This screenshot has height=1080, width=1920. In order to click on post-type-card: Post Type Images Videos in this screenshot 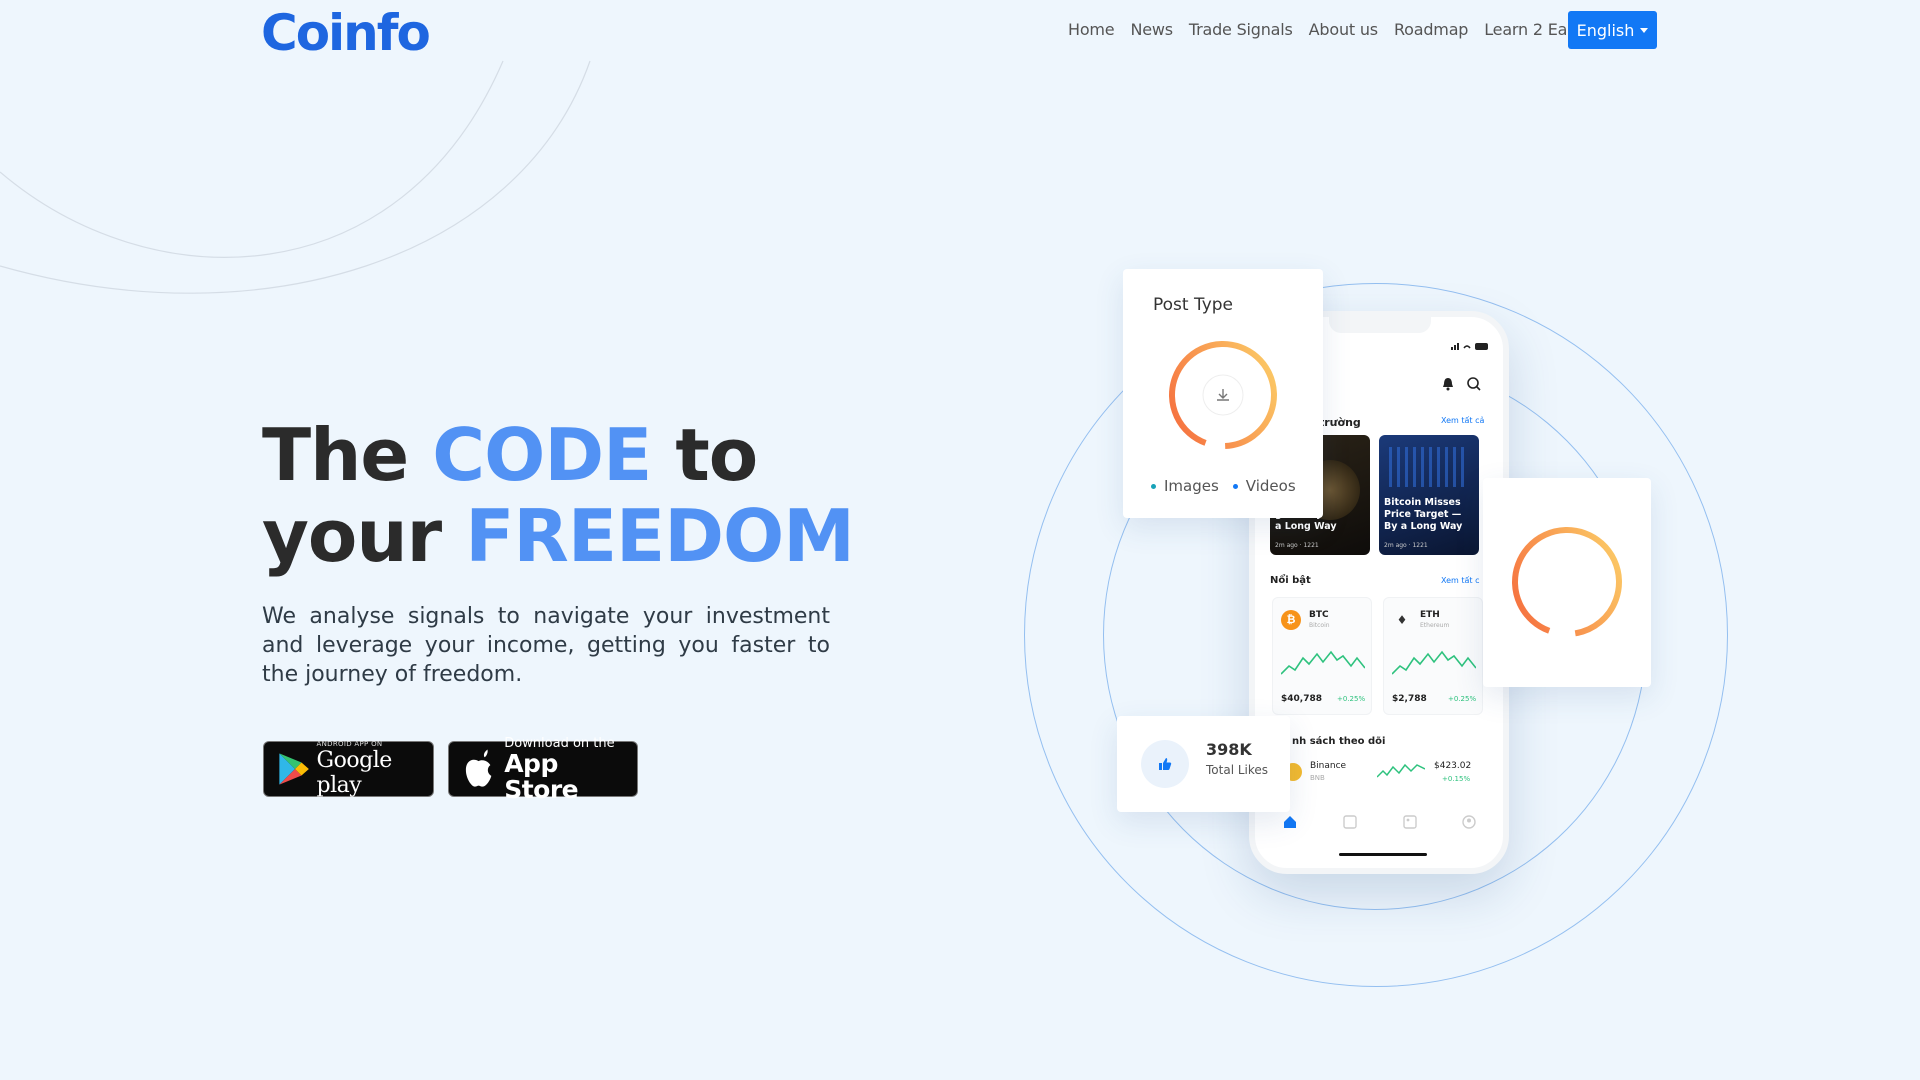, I will do `click(1223, 393)`.